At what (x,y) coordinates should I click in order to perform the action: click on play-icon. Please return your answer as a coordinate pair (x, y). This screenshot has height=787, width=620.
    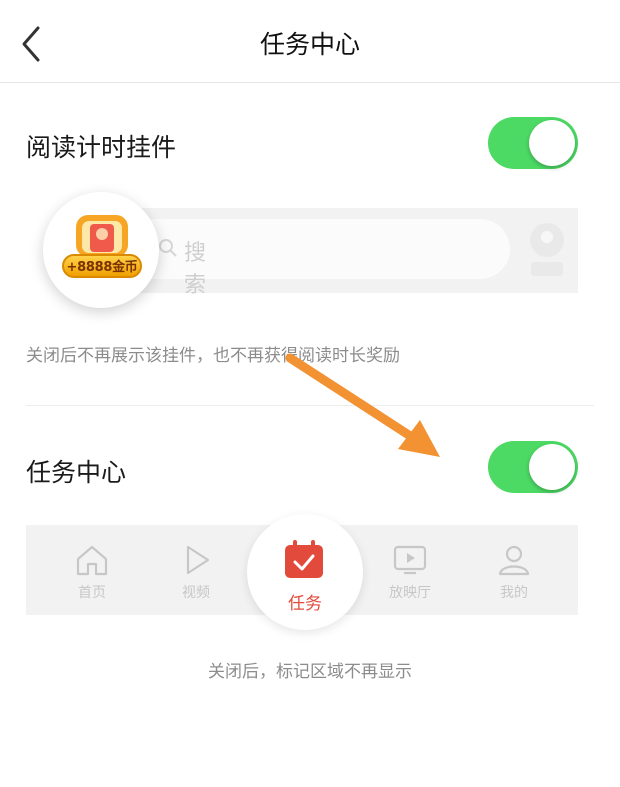
    Looking at the image, I should click on (198, 560).